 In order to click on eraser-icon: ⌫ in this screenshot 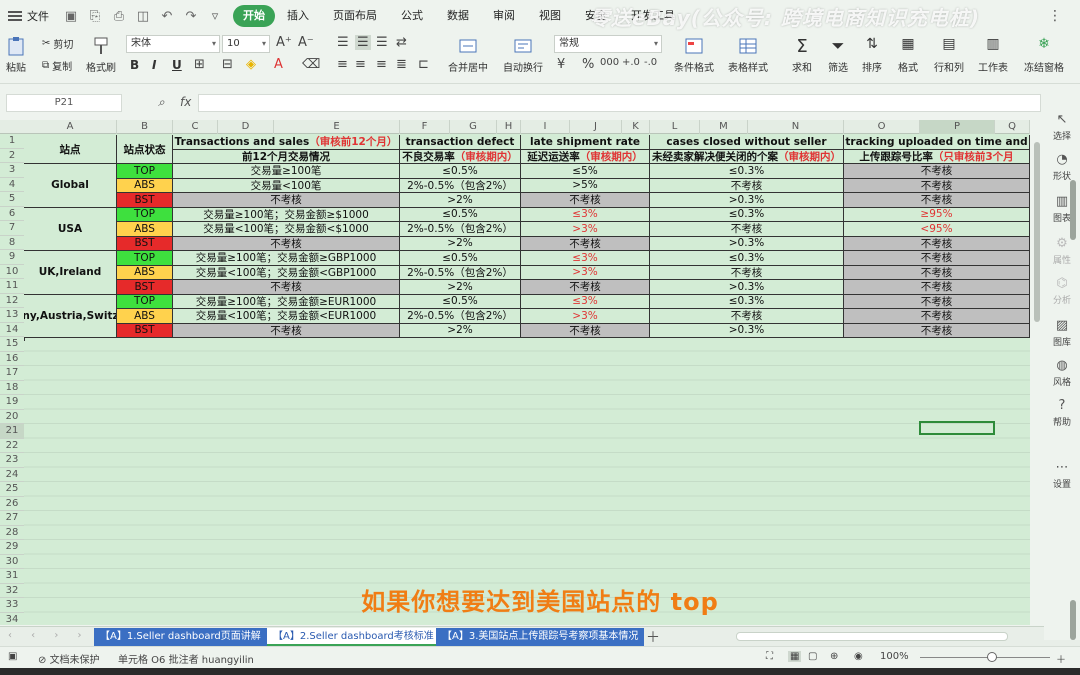, I will do `click(311, 64)`.